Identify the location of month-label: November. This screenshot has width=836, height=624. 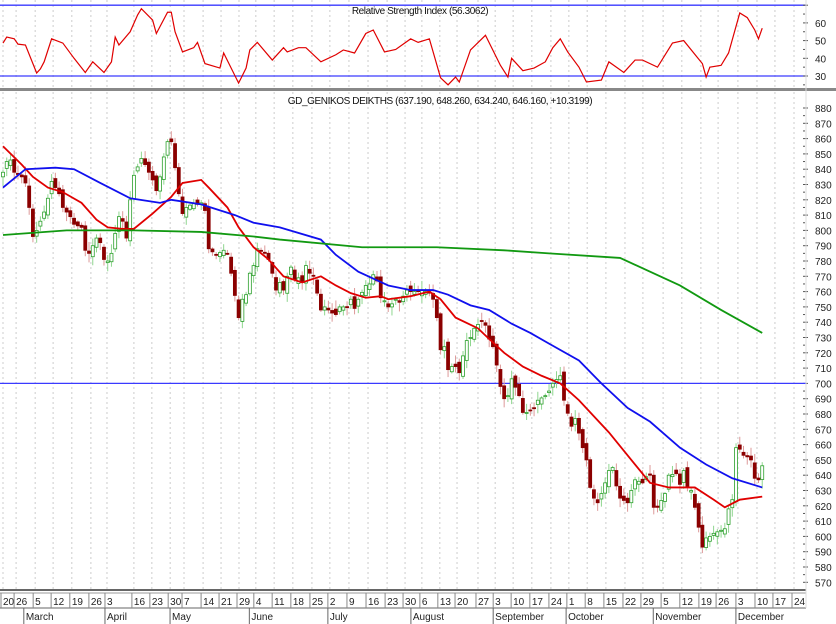
(678, 617).